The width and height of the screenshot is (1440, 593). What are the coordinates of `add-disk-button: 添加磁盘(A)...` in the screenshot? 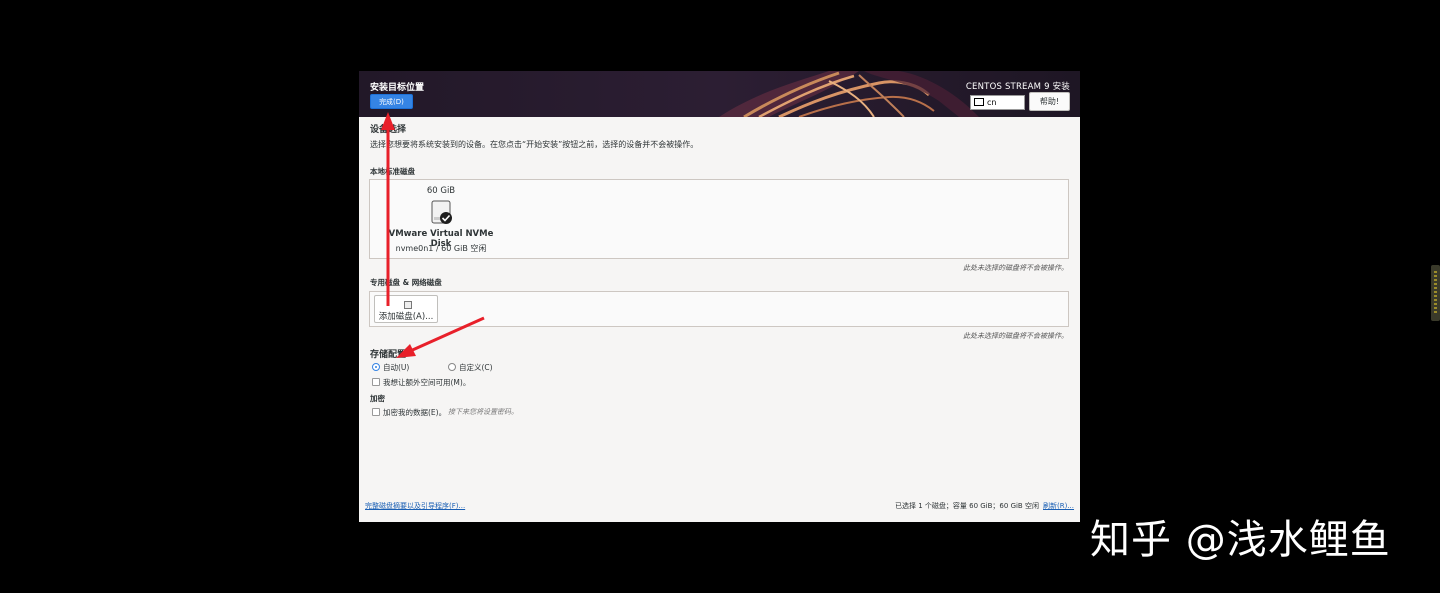 It's located at (406, 309).